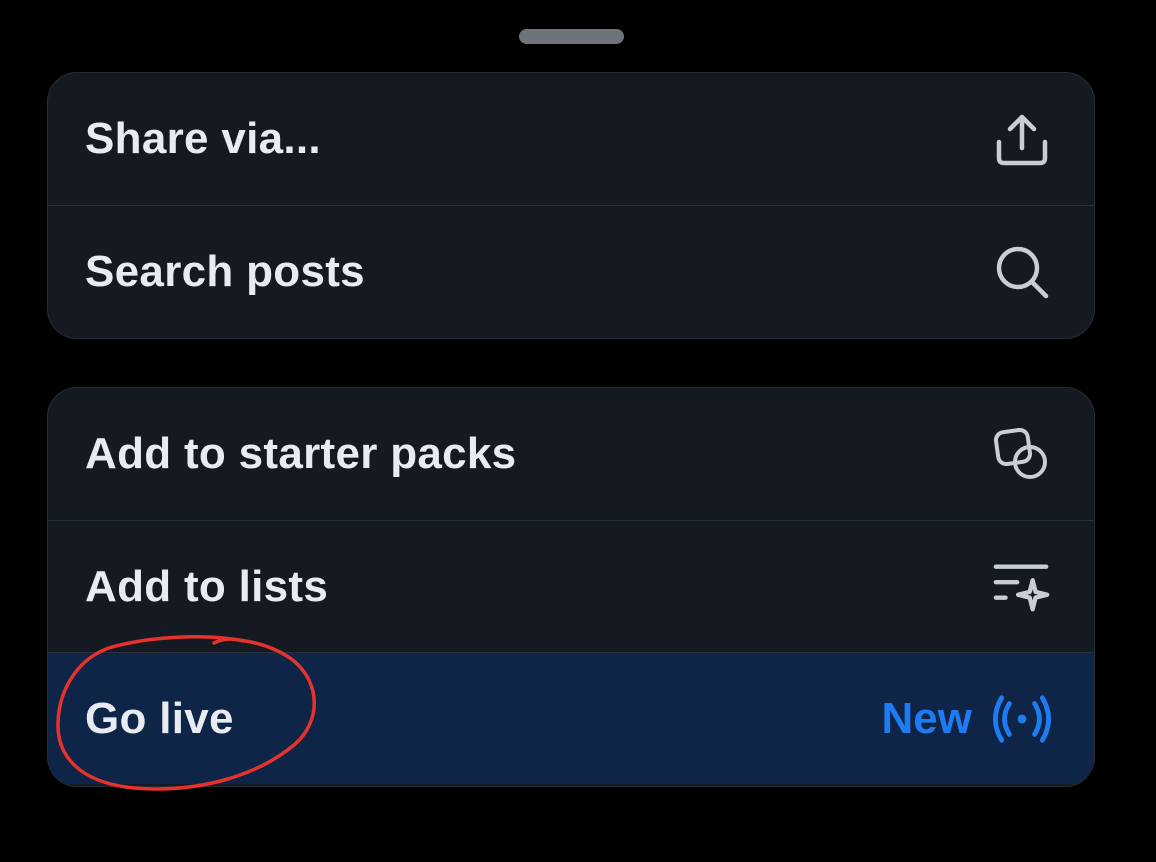 The width and height of the screenshot is (1156, 862). Describe the element at coordinates (1022, 719) in the screenshot. I see `live-broadcast-icon` at that location.